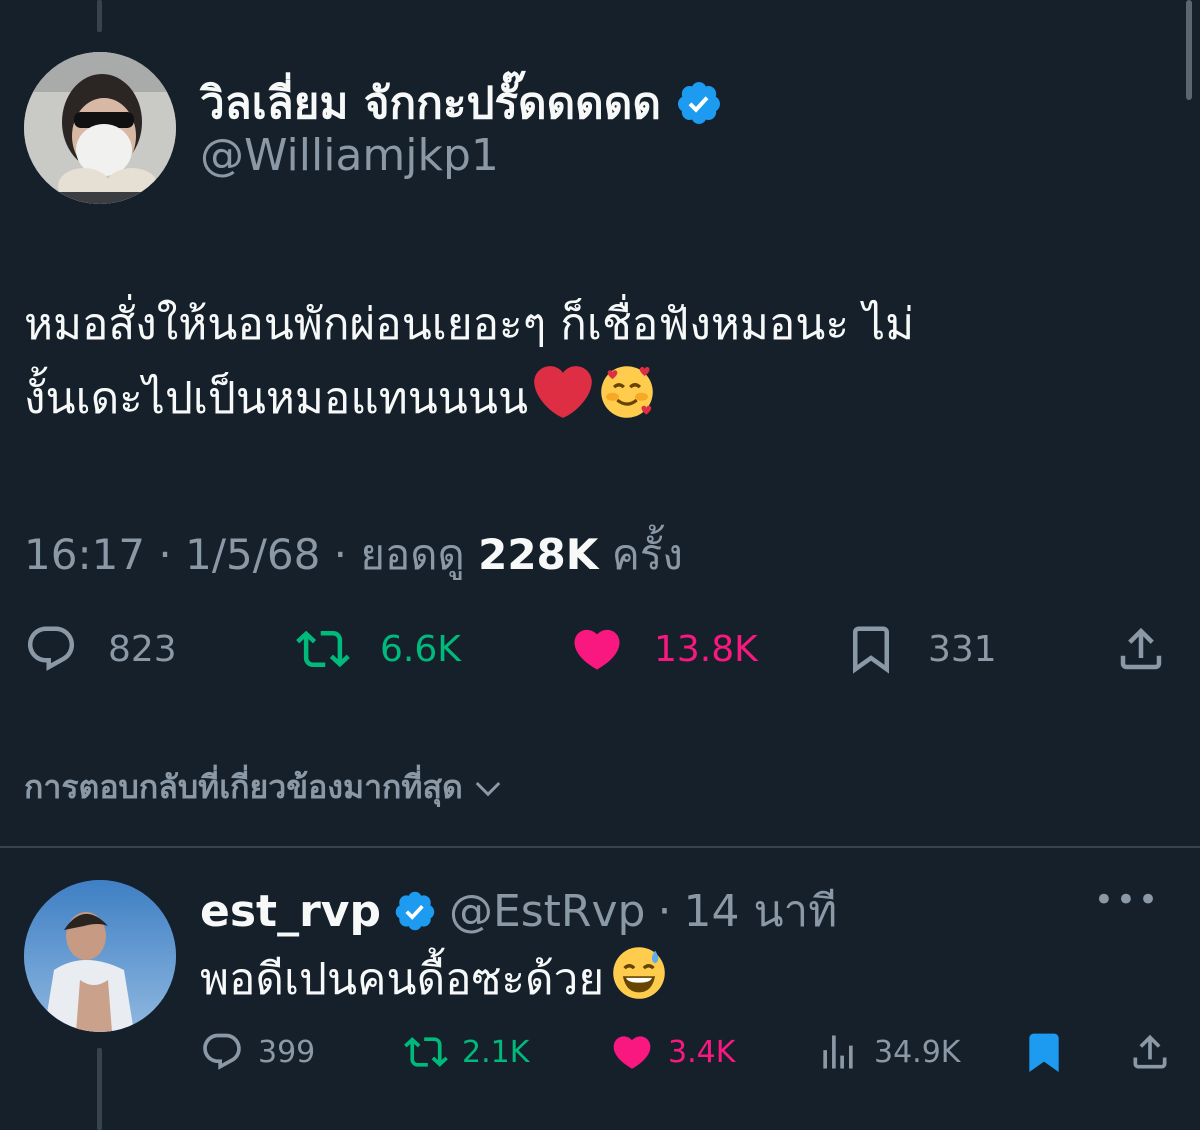 This screenshot has height=1130, width=1200. What do you see at coordinates (100, 649) in the screenshot?
I see `reply-button: 823` at bounding box center [100, 649].